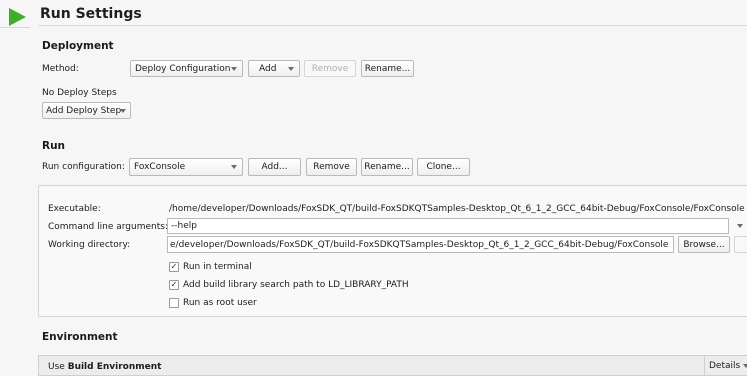 The height and width of the screenshot is (376, 747). What do you see at coordinates (160, 167) in the screenshot?
I see `run-config-value: FoxConsole` at bounding box center [160, 167].